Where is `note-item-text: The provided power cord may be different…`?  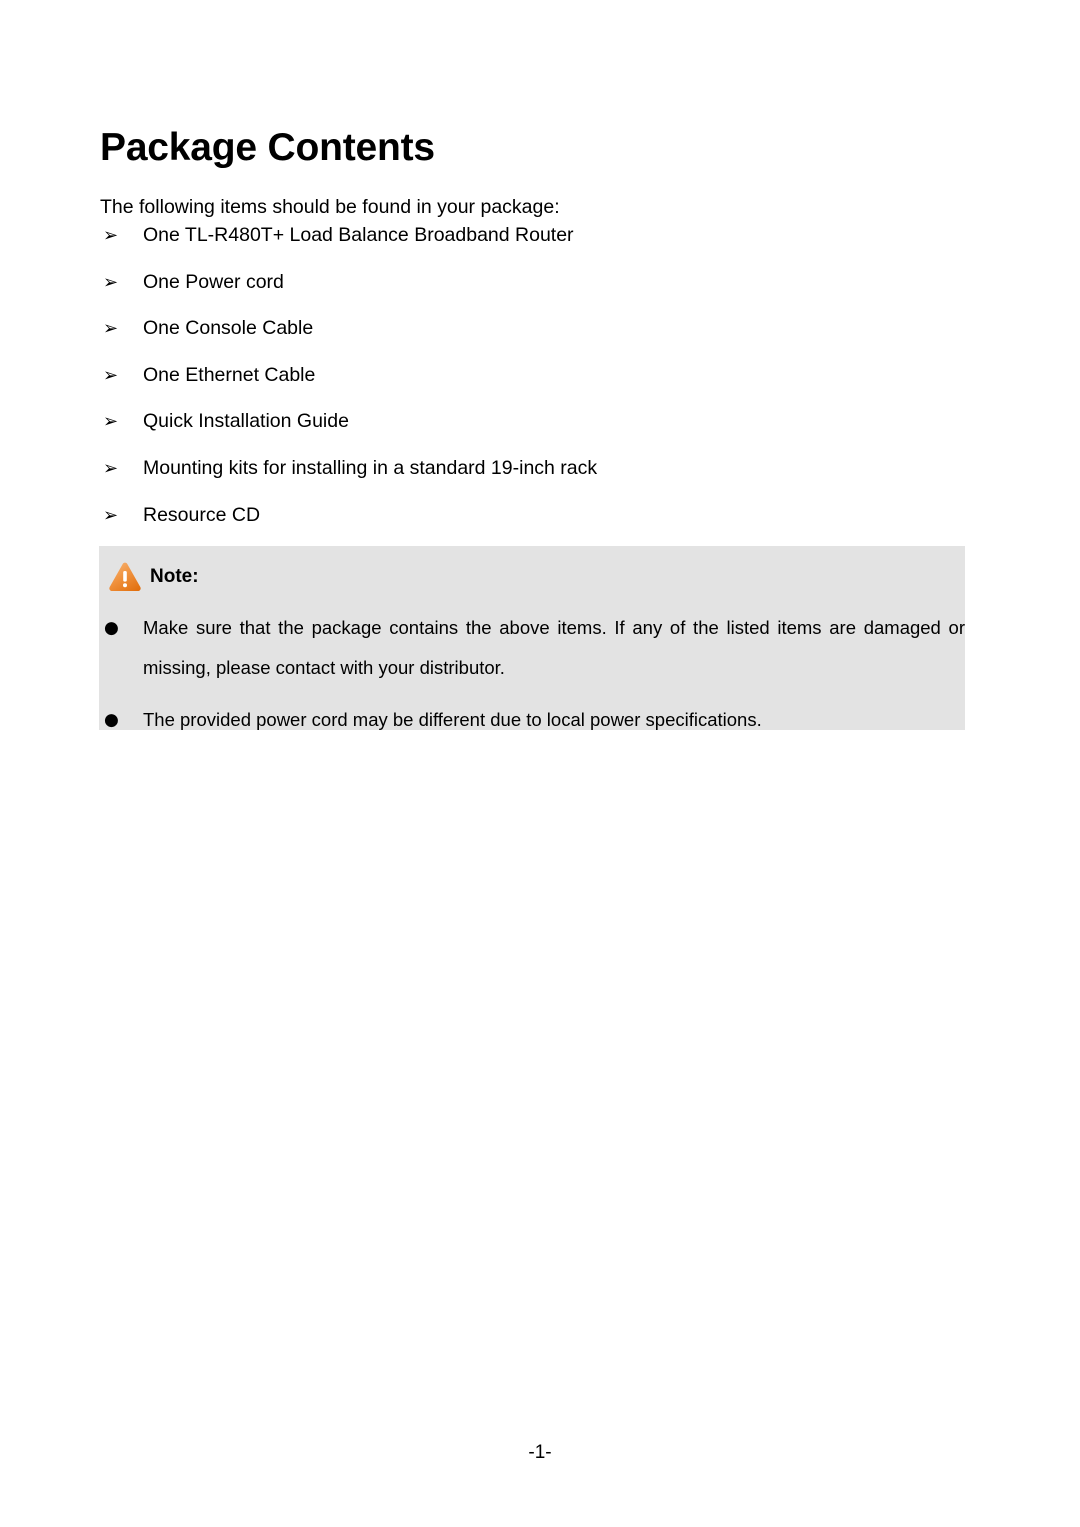 note-item-text: The provided power cord may be different… is located at coordinates (452, 719).